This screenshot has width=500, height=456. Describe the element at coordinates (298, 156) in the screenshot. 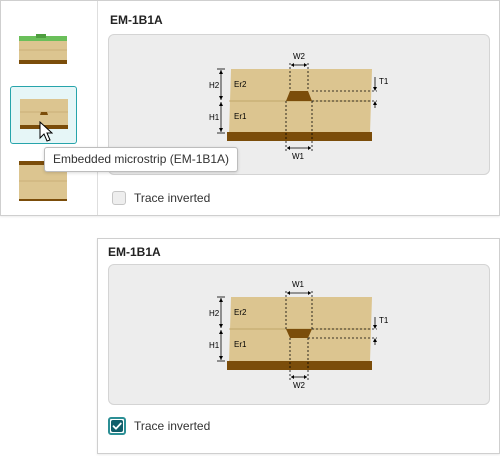

I see `w-bottom-label: W1` at that location.